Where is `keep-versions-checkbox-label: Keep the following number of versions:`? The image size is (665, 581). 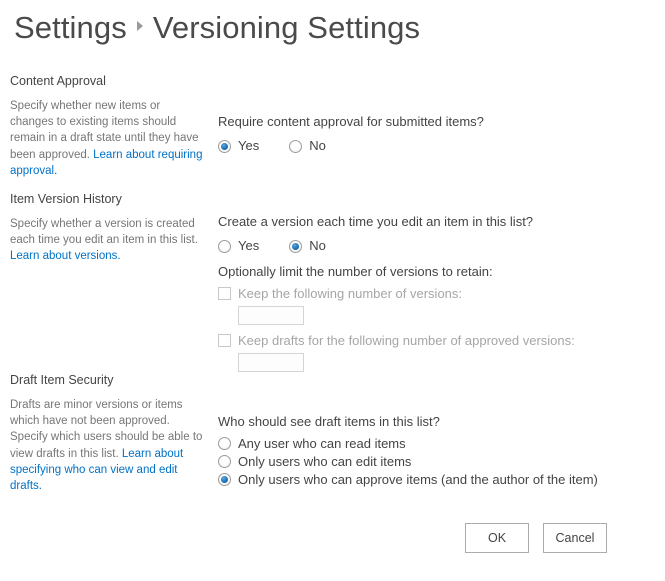 keep-versions-checkbox-label: Keep the following number of versions: is located at coordinates (350, 293).